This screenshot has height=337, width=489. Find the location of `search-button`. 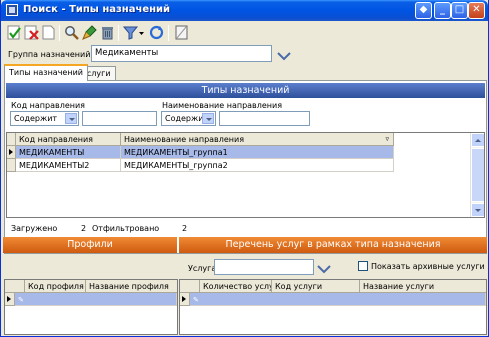

search-button is located at coordinates (71, 32).